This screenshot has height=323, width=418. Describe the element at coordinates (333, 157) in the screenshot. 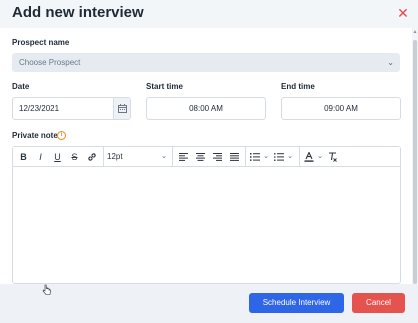

I see `clear-formatting-icon` at that location.